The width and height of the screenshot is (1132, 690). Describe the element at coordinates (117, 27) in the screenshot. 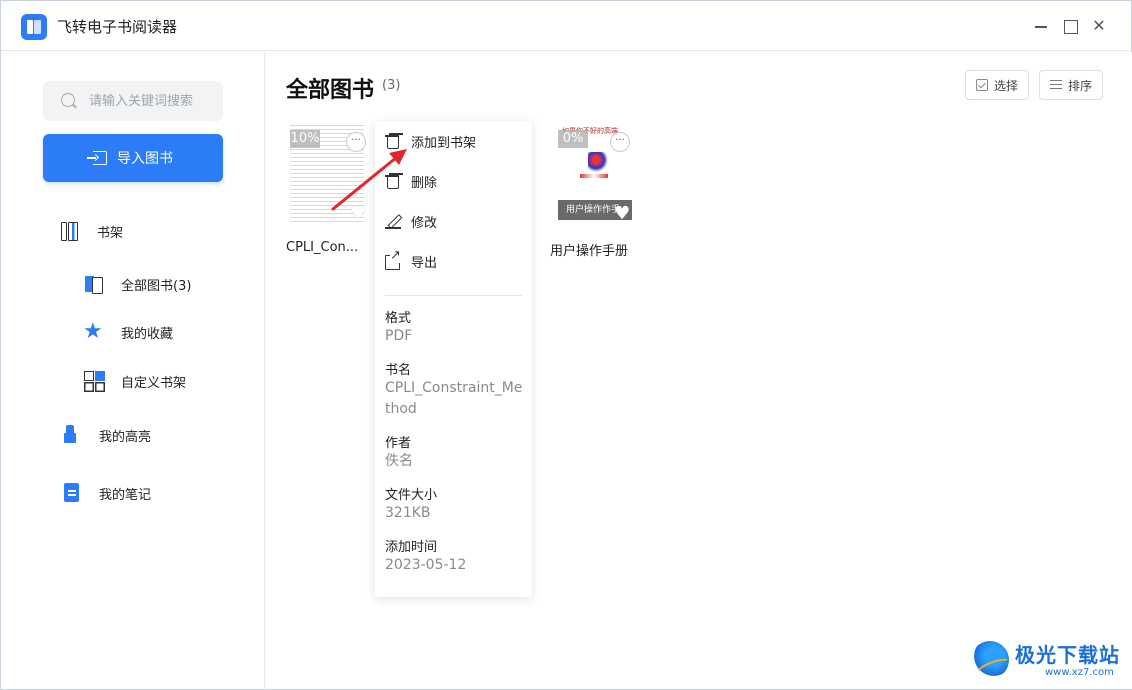

I see `app-title: 飞转电子书阅读器` at that location.